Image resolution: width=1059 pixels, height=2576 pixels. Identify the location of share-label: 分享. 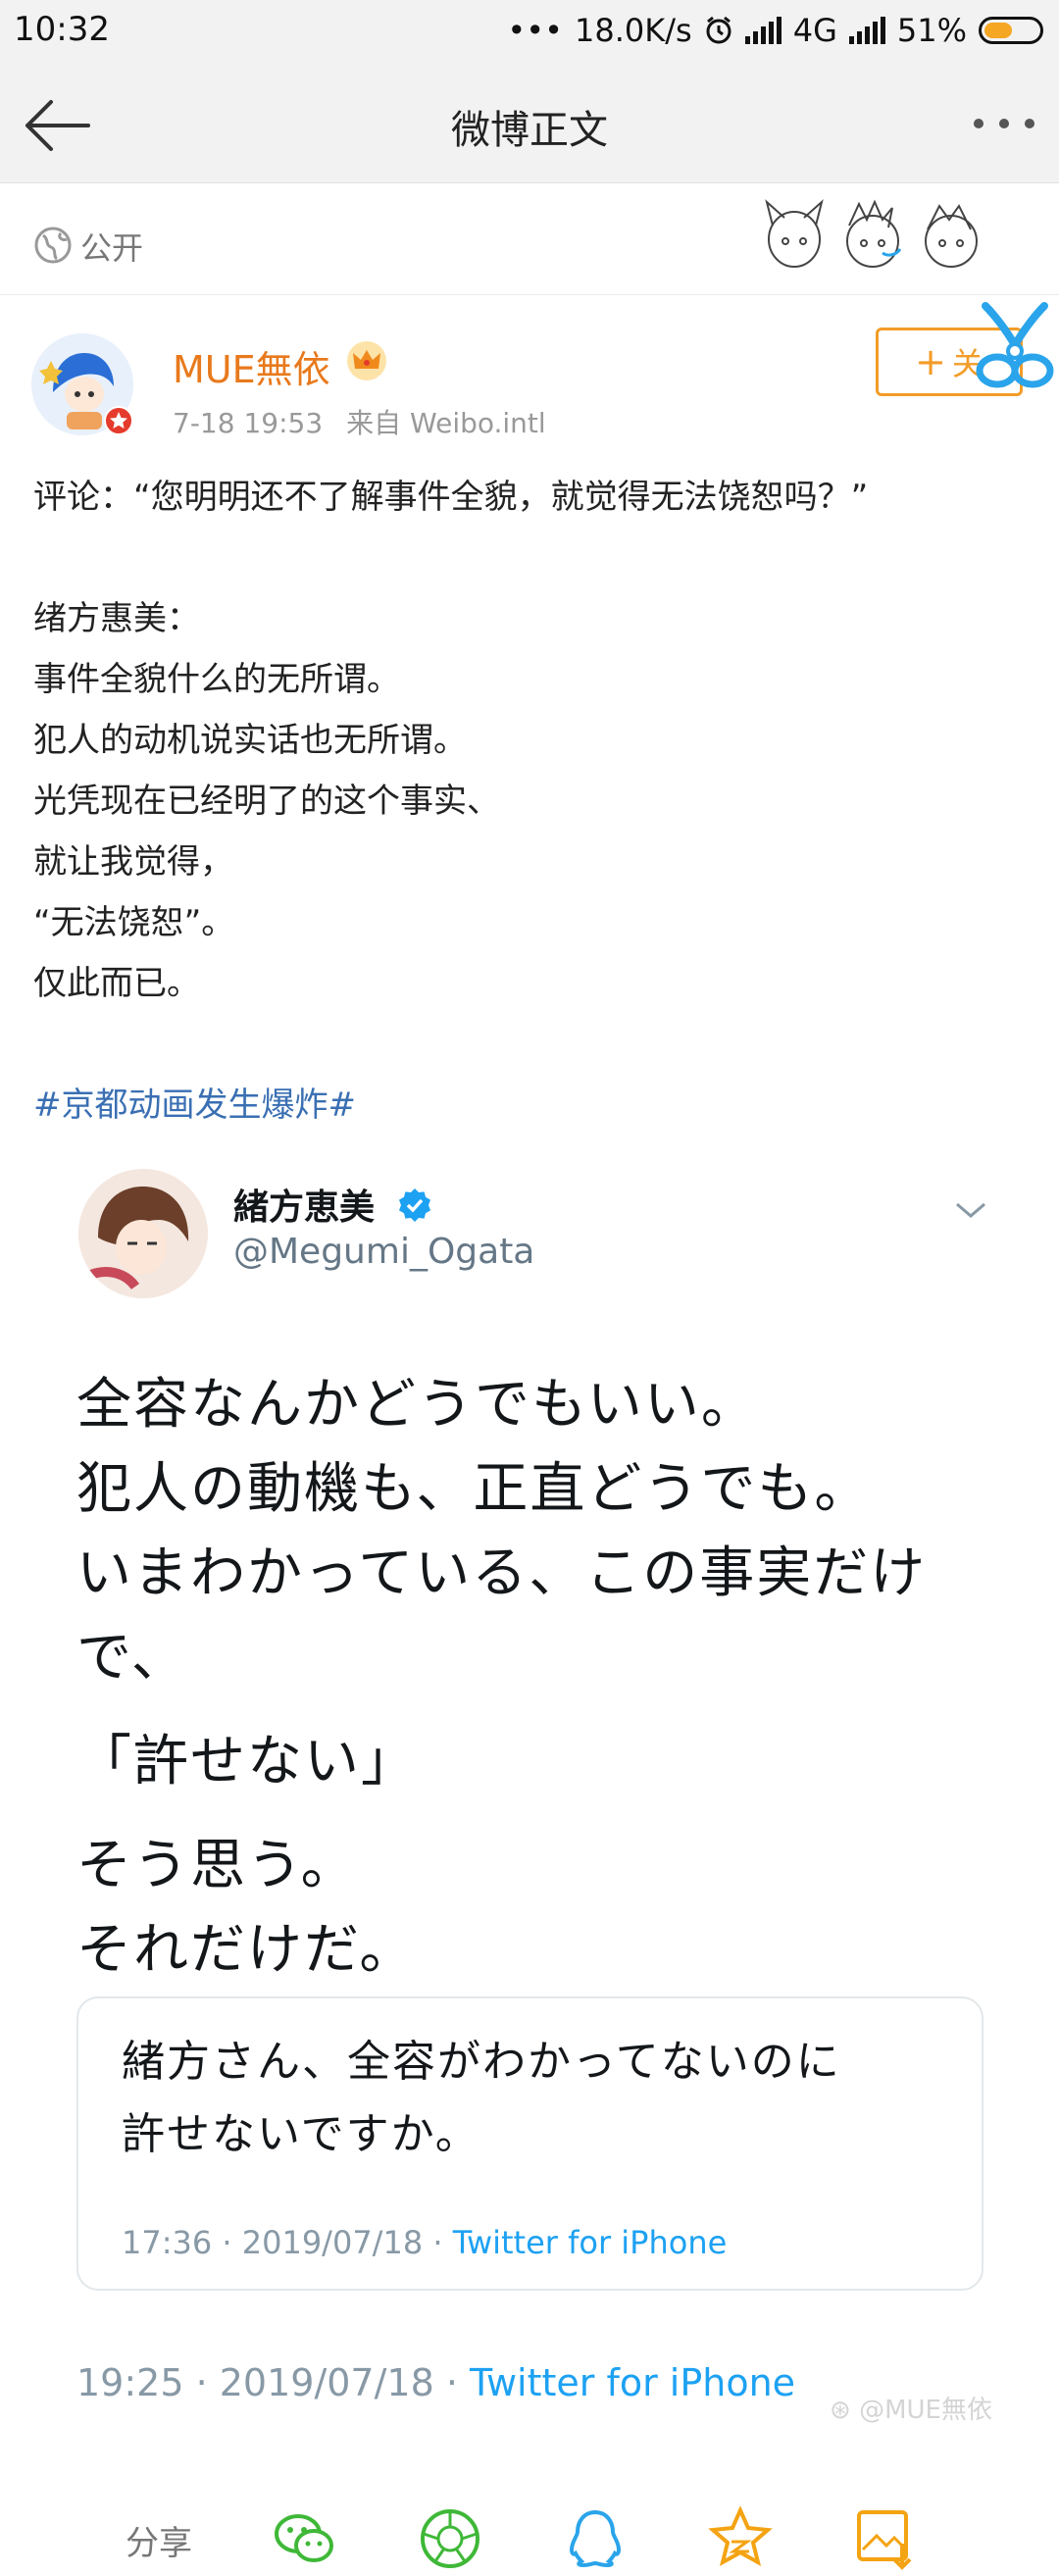
(159, 2543).